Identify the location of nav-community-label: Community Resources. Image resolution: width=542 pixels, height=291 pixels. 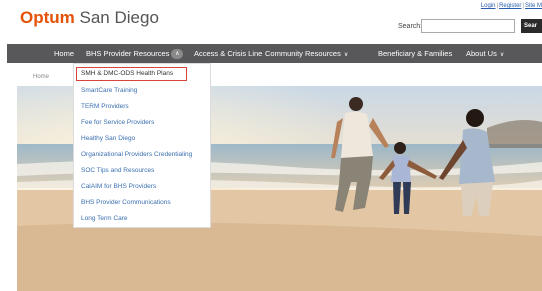
(303, 53).